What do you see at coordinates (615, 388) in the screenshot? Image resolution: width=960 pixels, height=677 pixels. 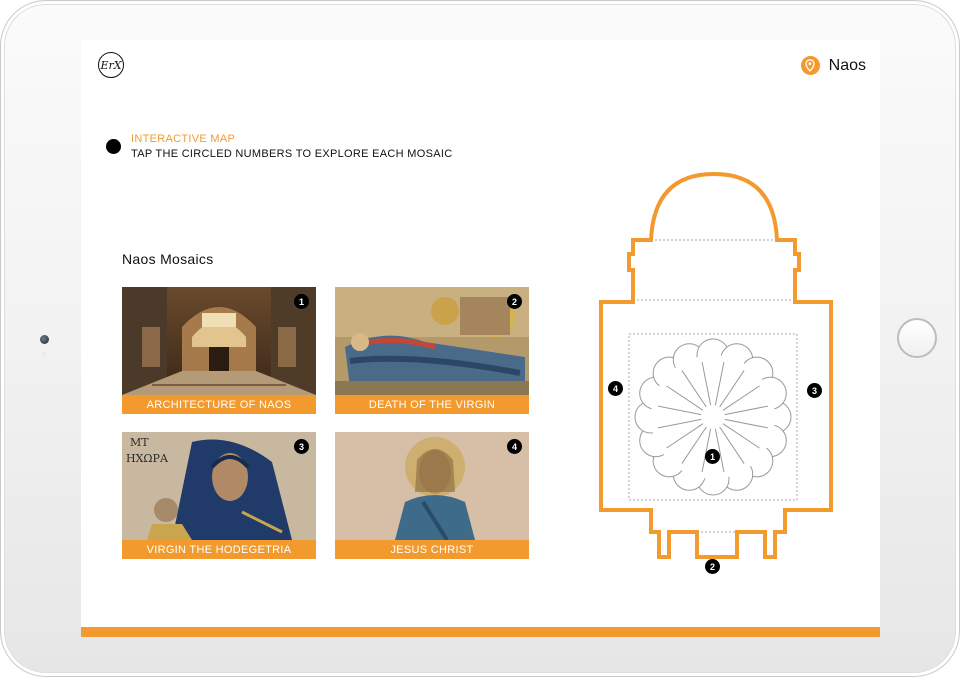 I see `map-marker-4: 4` at bounding box center [615, 388].